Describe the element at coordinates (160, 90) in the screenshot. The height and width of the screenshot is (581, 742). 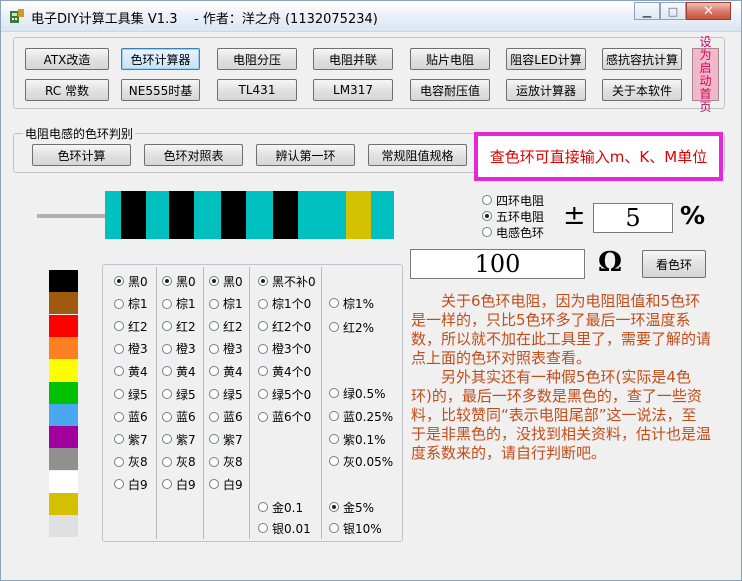
I see `ne555-button: NE555时基` at that location.